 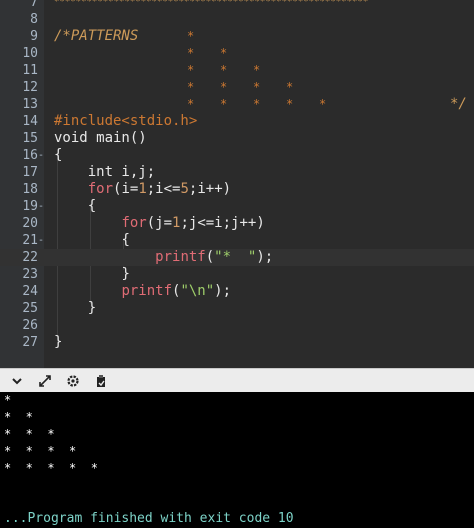 I want to click on code-line-current: 22 printf("* ");, so click(x=237, y=257).